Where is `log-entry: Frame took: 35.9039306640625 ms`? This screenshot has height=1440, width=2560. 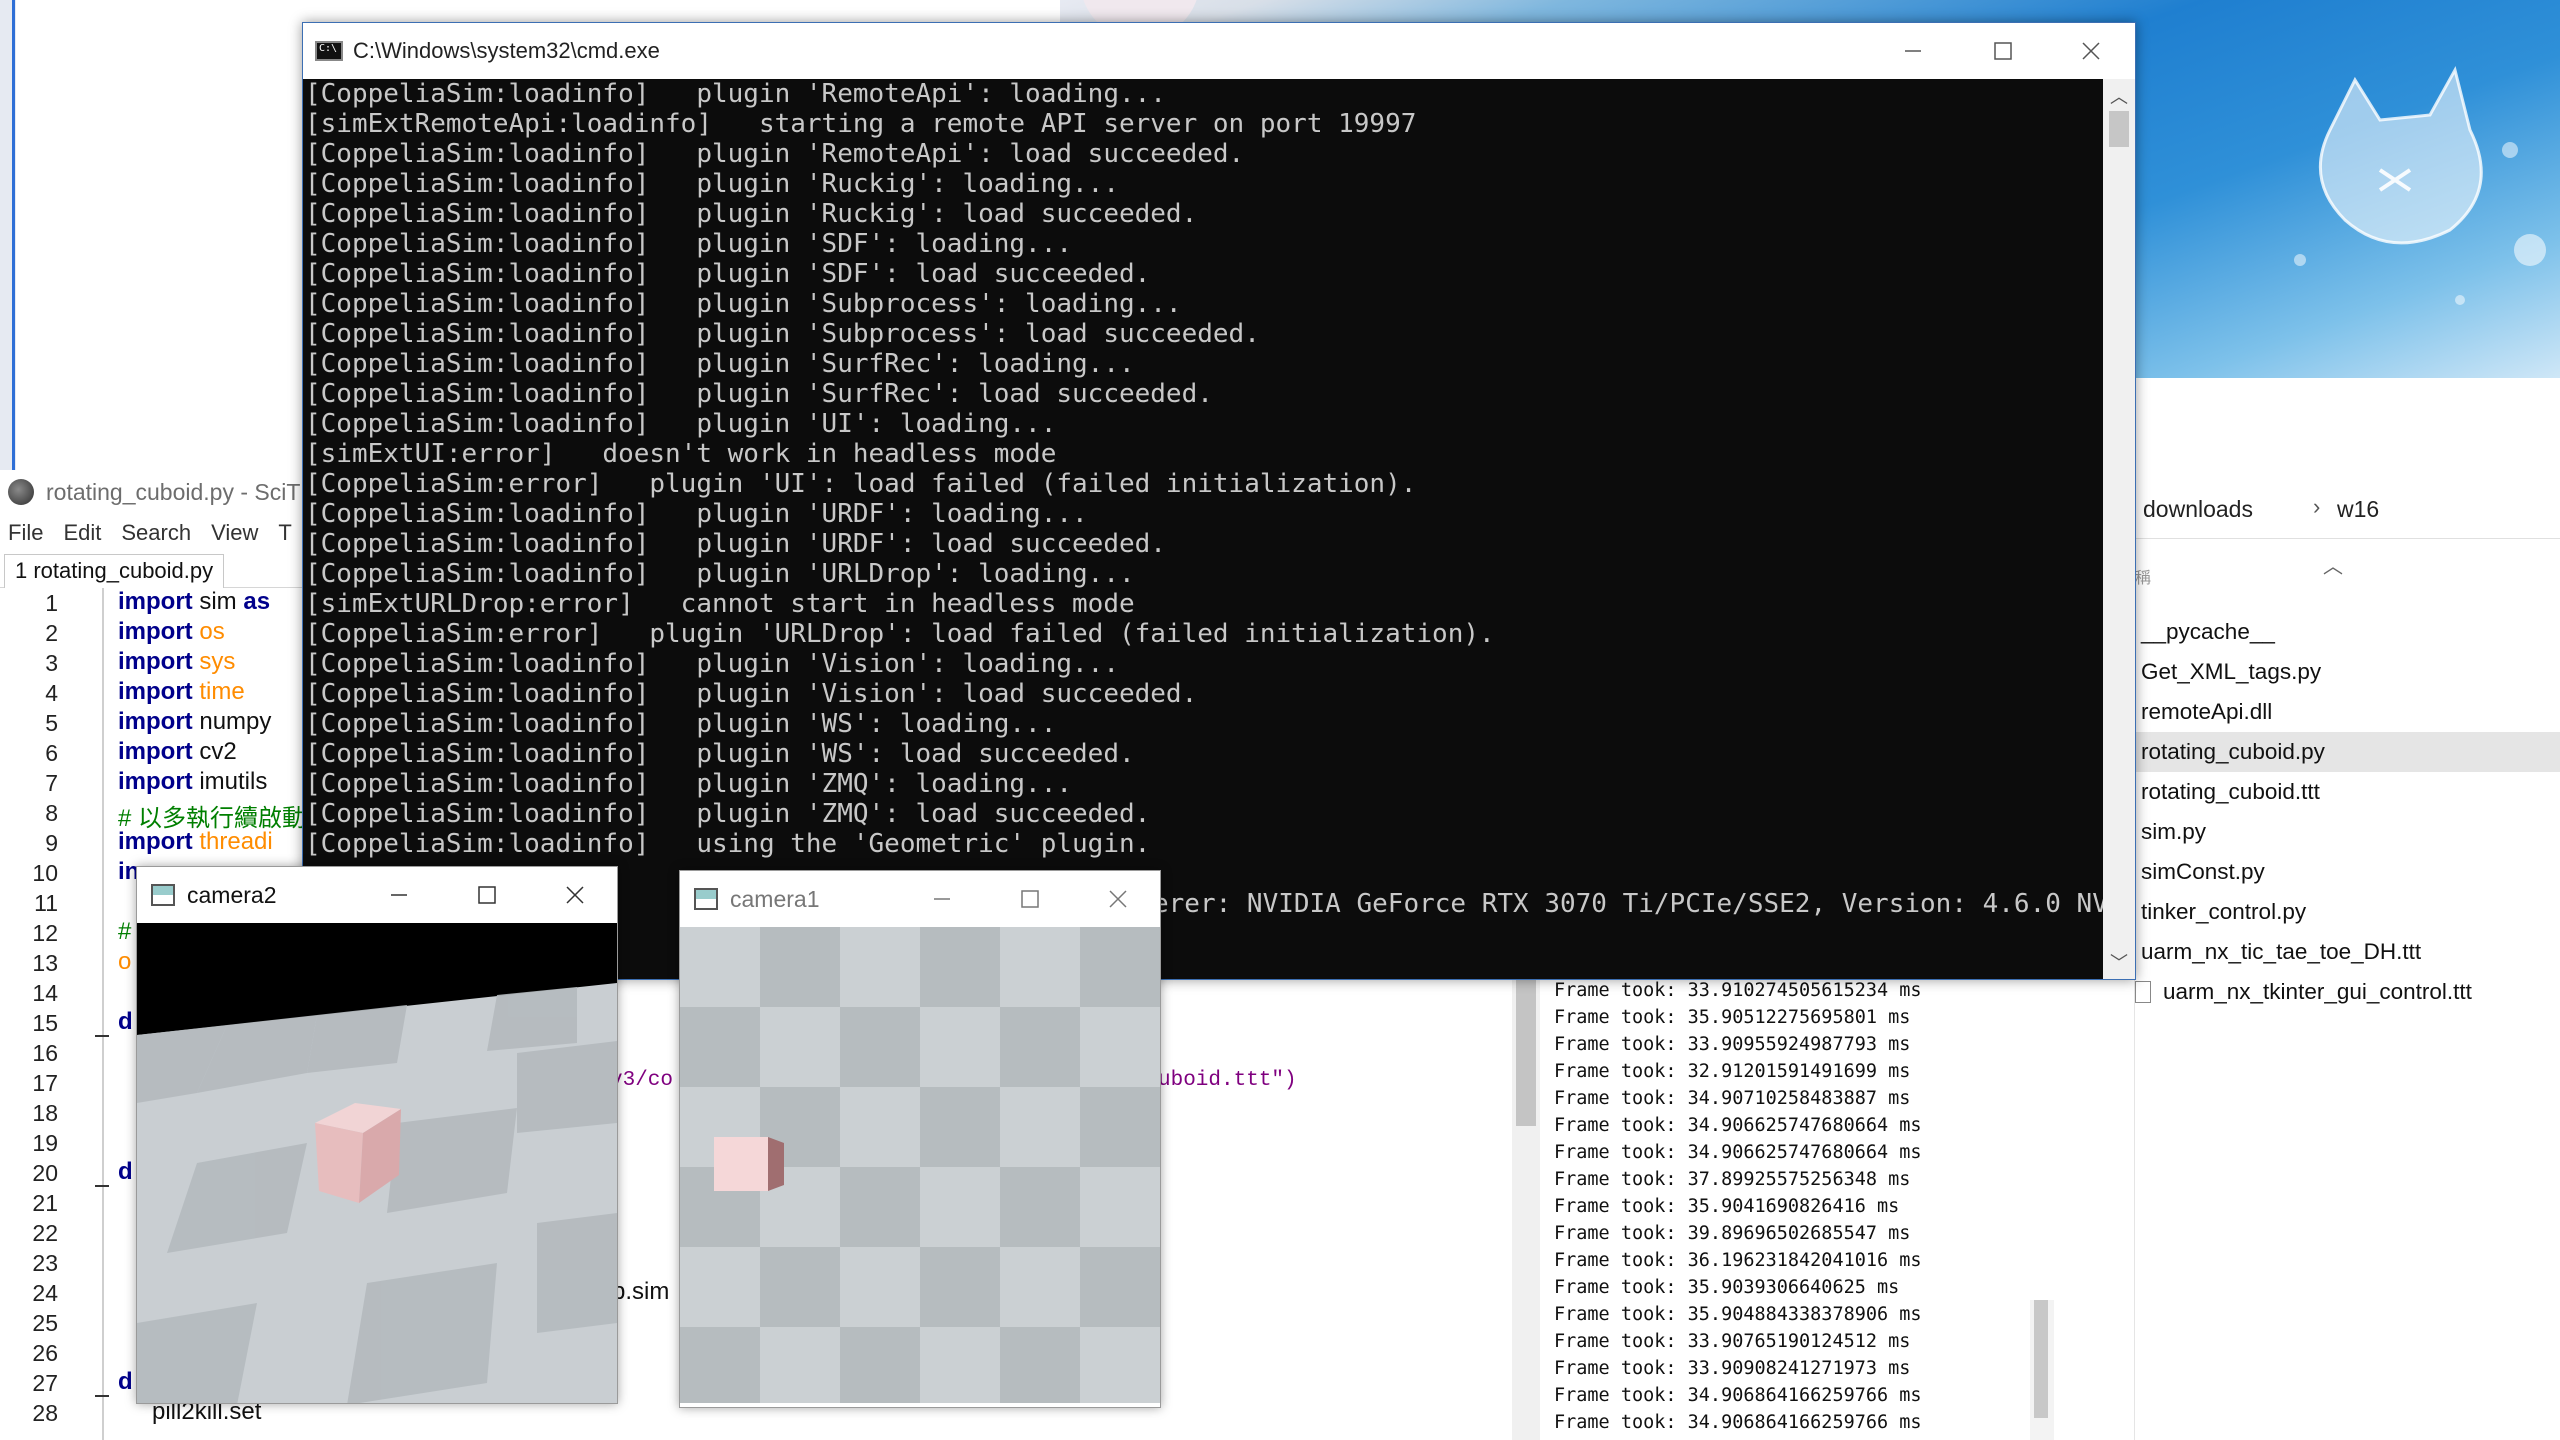 log-entry: Frame took: 35.9039306640625 ms is located at coordinates (1727, 1287).